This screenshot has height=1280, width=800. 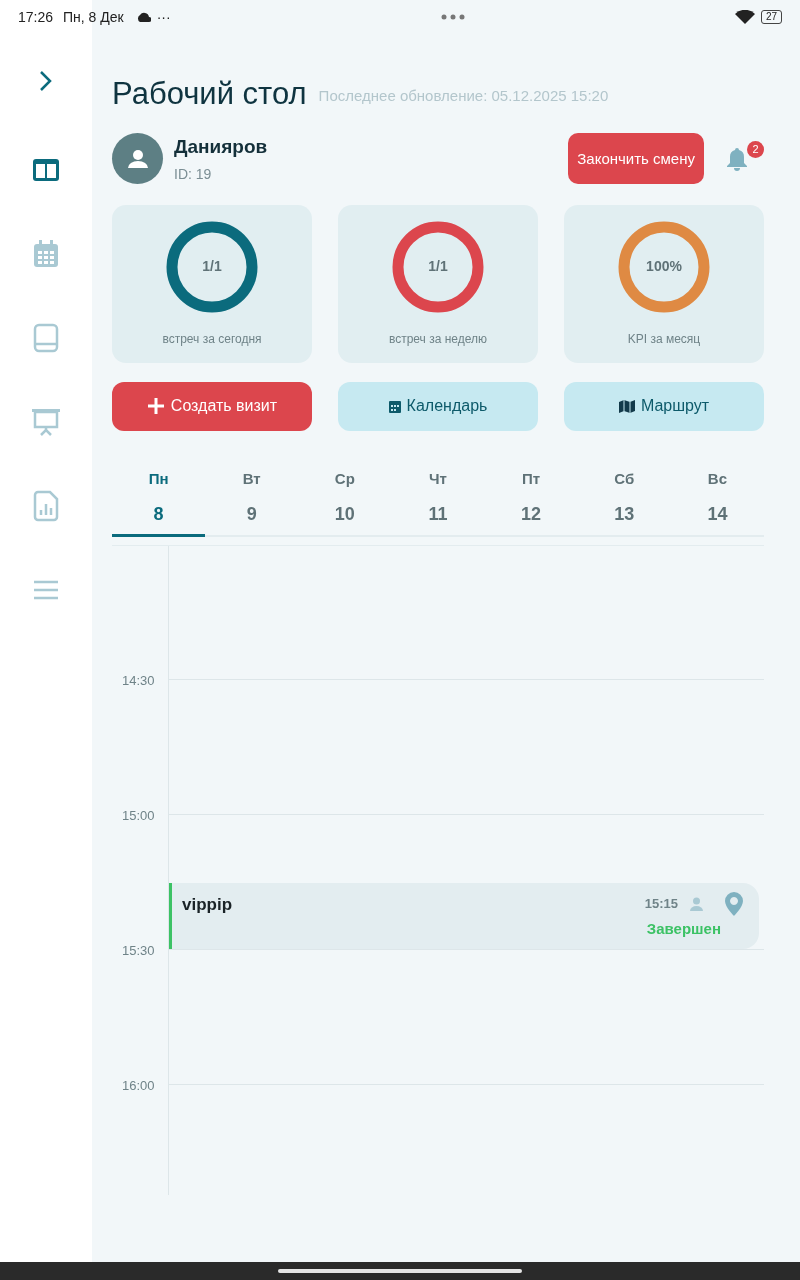 I want to click on day-tab: Сб 13, so click(x=624, y=502).